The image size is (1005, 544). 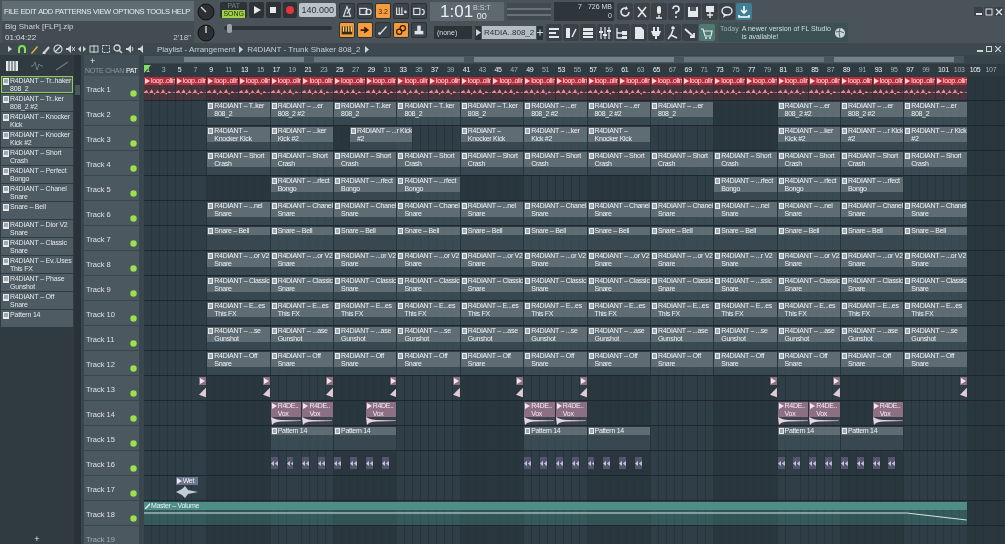 What do you see at coordinates (182, 37) in the screenshot?
I see `song-length: 2'18"` at bounding box center [182, 37].